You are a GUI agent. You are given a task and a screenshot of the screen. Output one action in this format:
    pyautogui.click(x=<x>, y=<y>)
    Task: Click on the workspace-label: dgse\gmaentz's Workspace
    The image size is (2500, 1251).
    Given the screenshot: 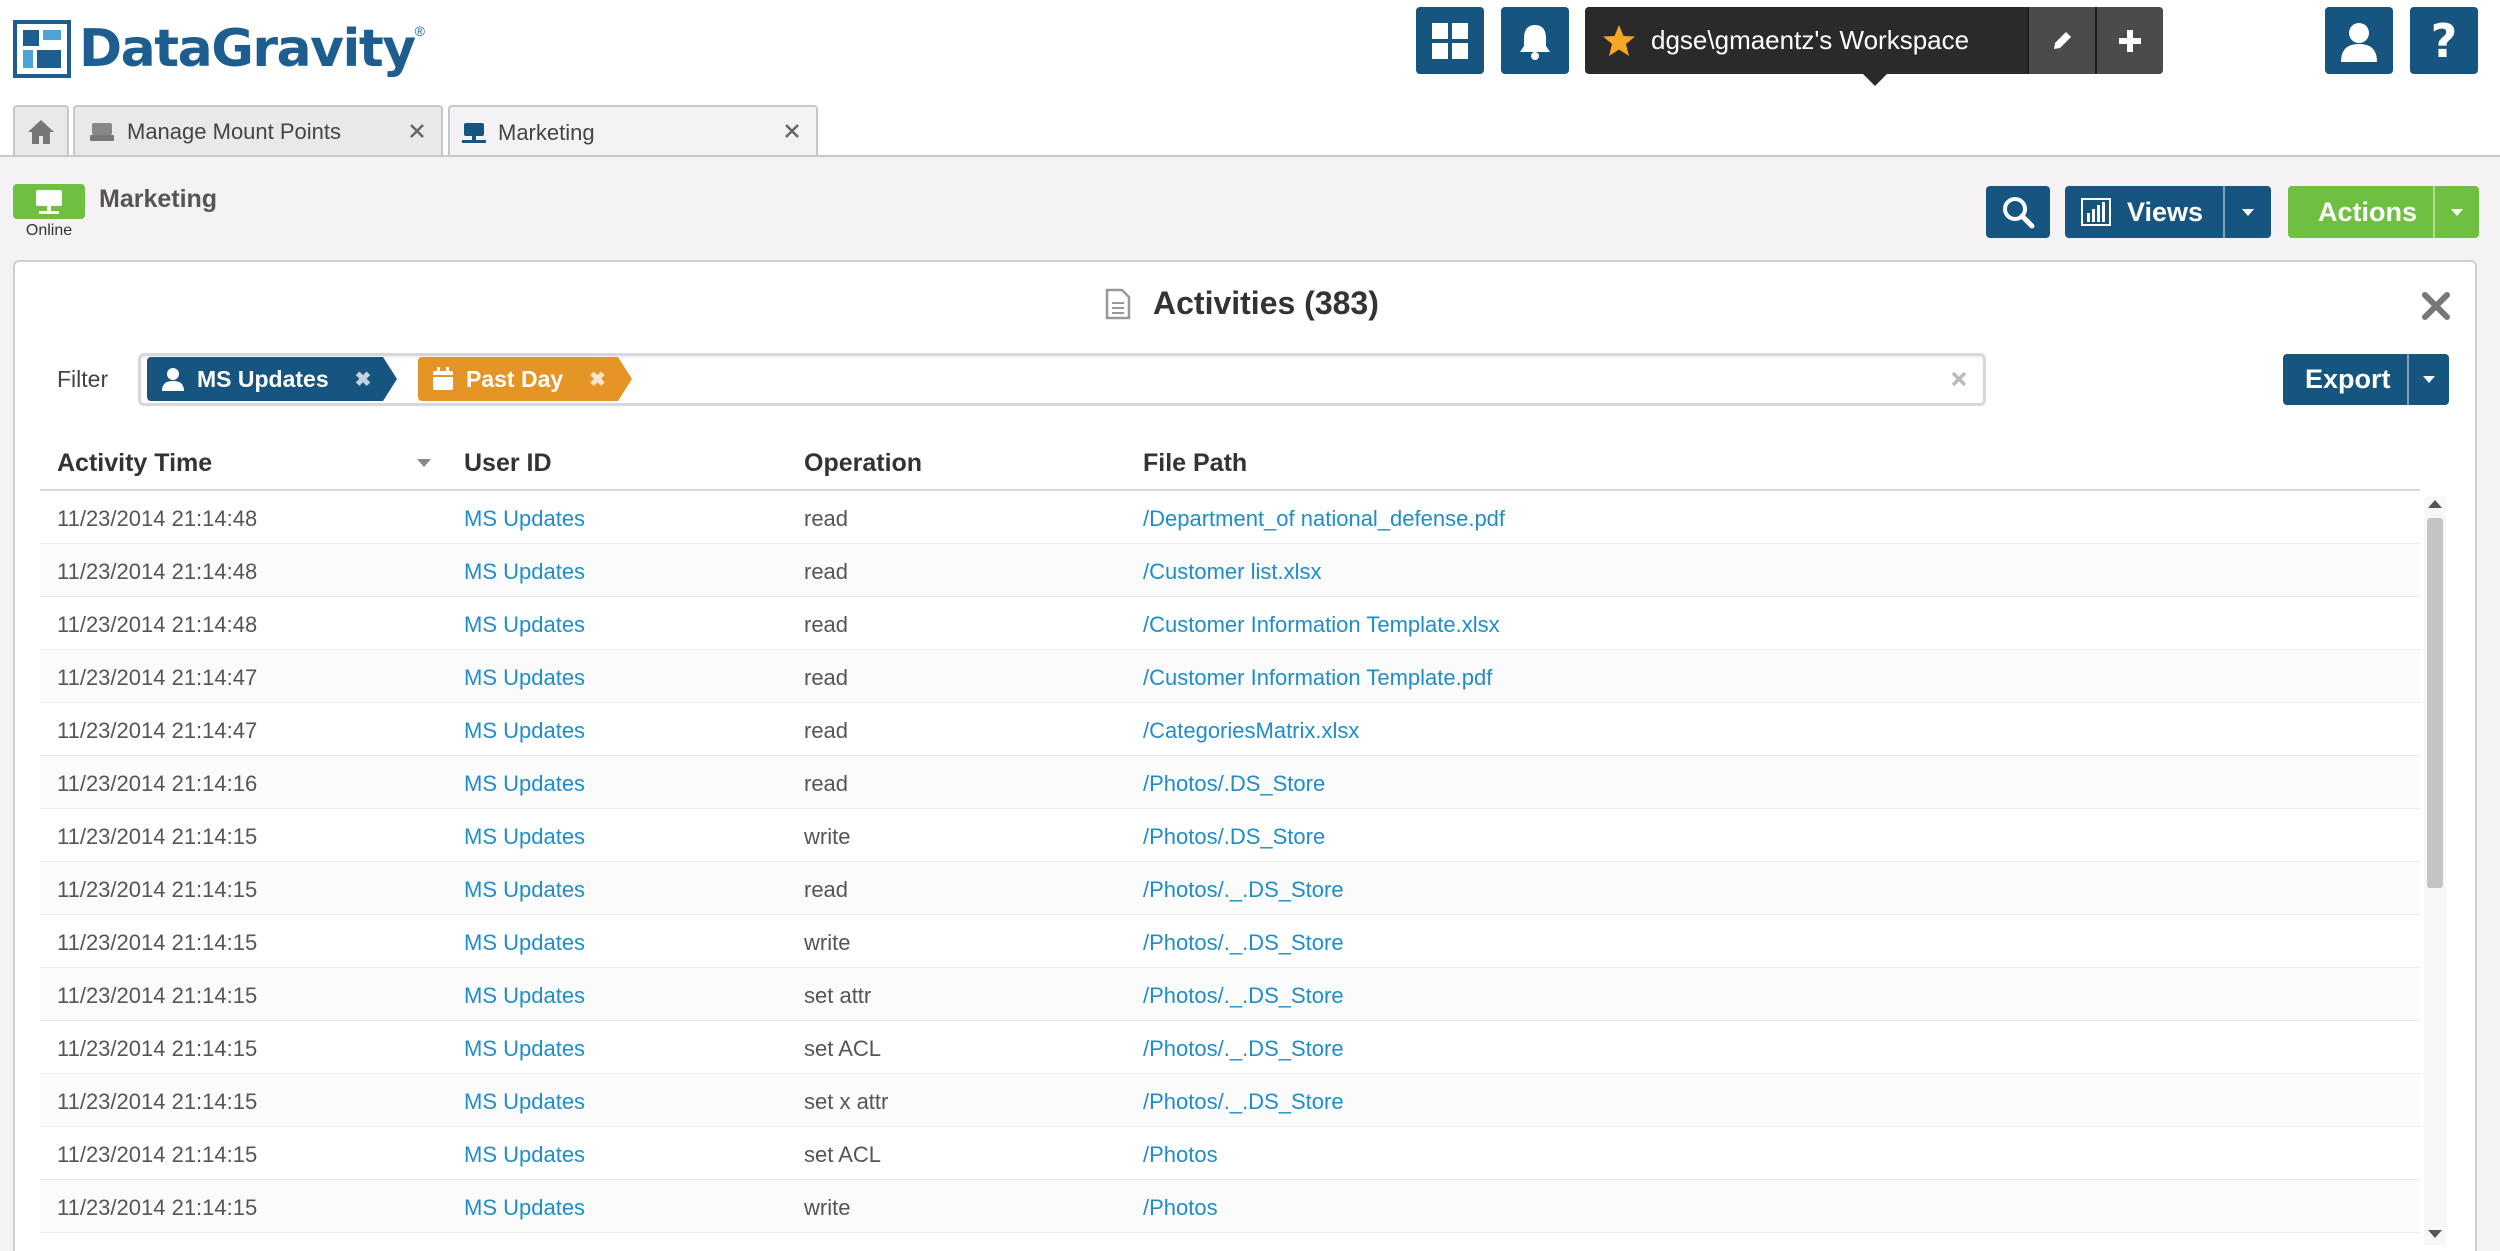 What is the action you would take?
    pyautogui.click(x=1810, y=40)
    